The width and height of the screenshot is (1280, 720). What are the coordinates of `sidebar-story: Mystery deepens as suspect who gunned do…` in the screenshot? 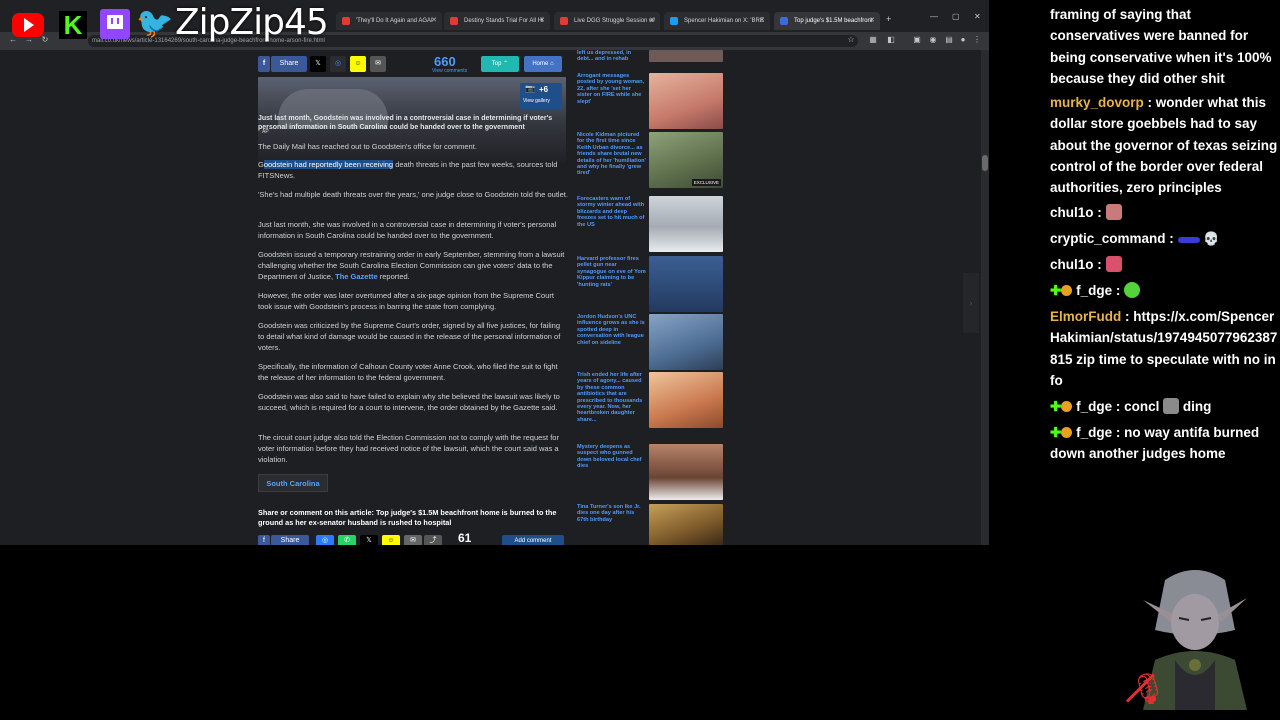 It's located at (650, 472).